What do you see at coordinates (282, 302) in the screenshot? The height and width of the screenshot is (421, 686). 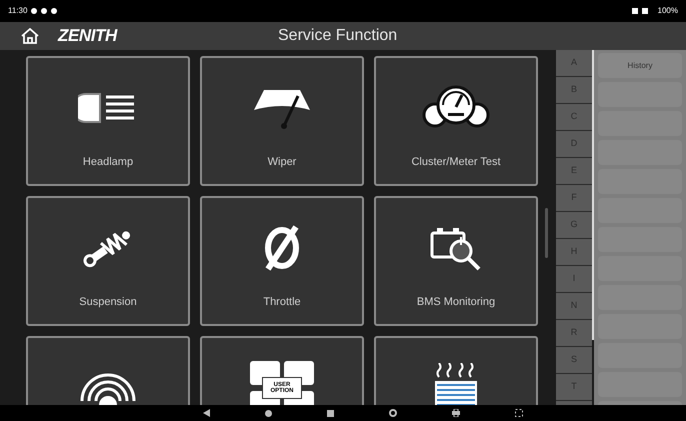 I see `tile-label: Throttle` at bounding box center [282, 302].